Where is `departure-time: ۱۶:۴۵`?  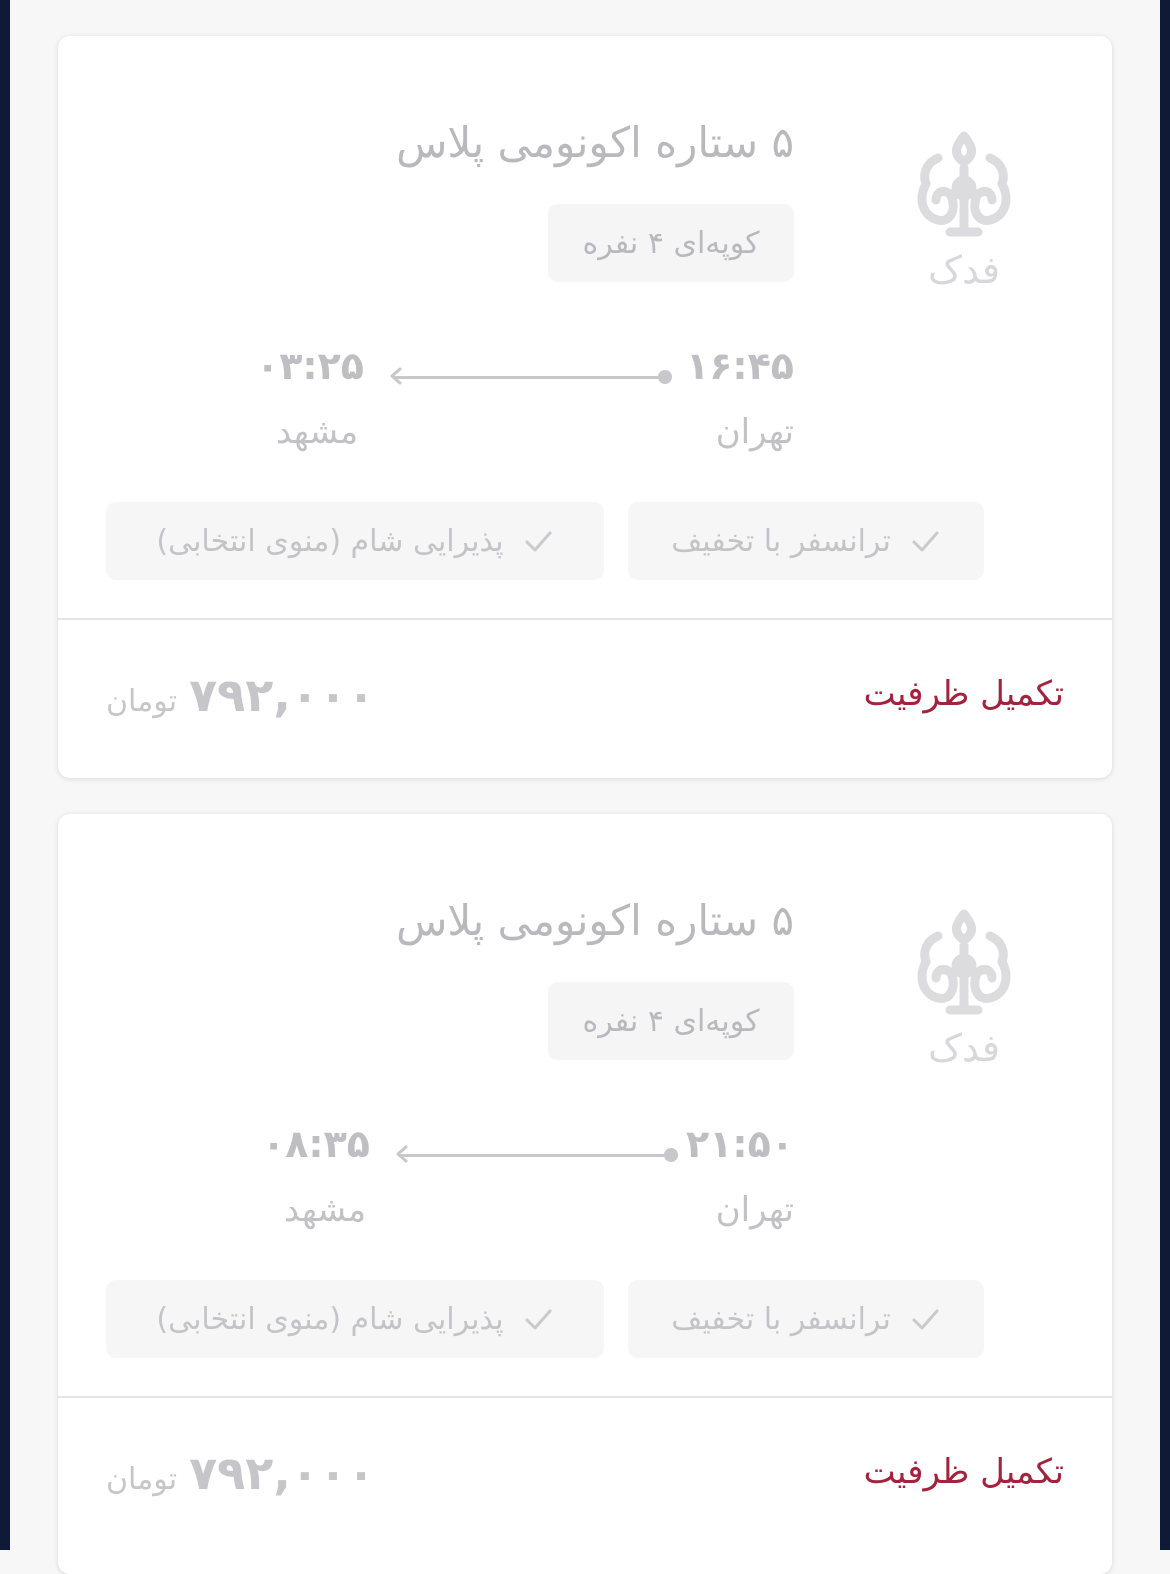 departure-time: ۱۶:۴۵ is located at coordinates (740, 366).